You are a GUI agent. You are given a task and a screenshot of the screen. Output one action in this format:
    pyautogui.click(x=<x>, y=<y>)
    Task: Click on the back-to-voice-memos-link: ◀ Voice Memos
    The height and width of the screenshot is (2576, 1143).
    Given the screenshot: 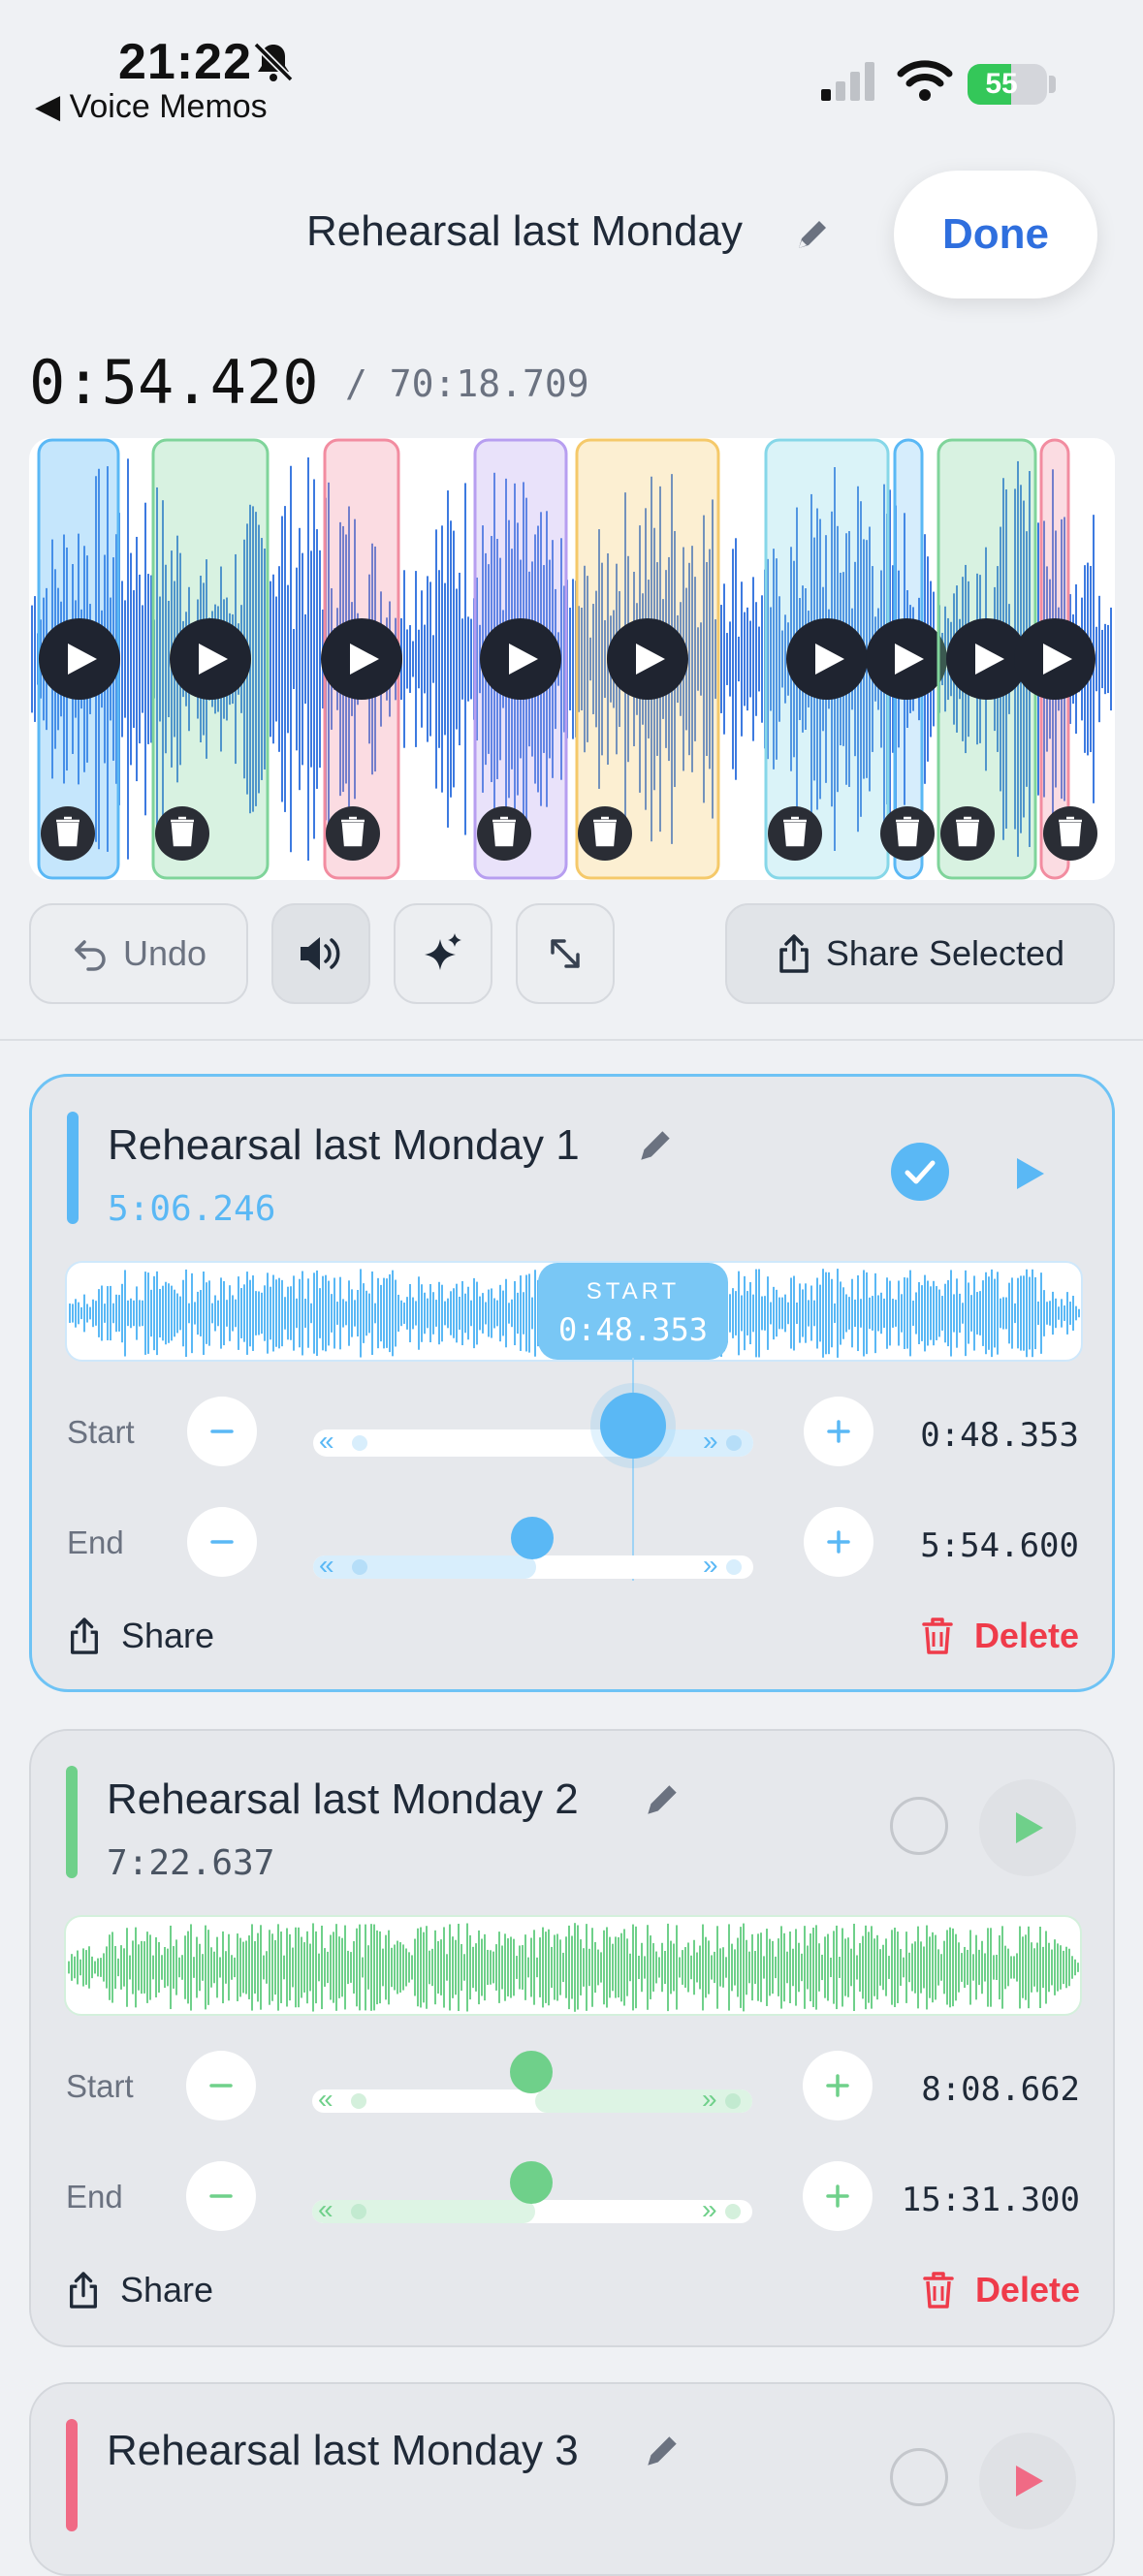 What is the action you would take?
    pyautogui.click(x=151, y=106)
    